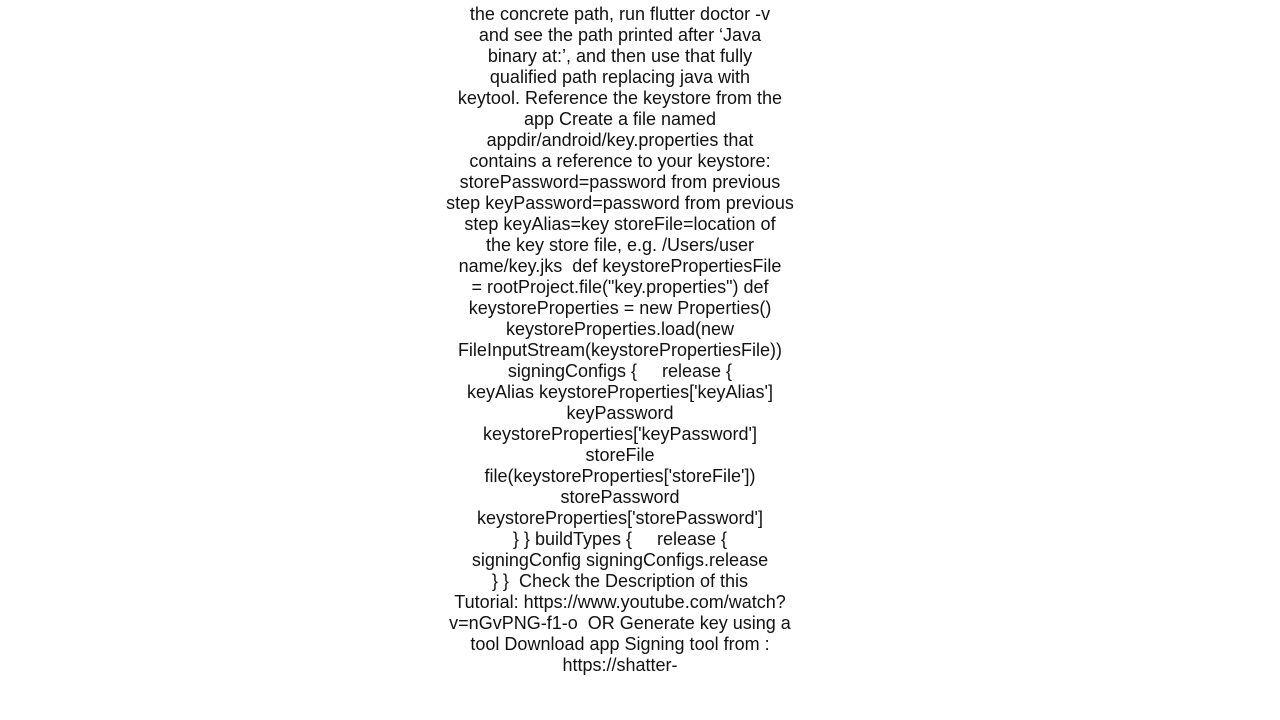  I want to click on text-line: keyPassword, so click(620, 413).